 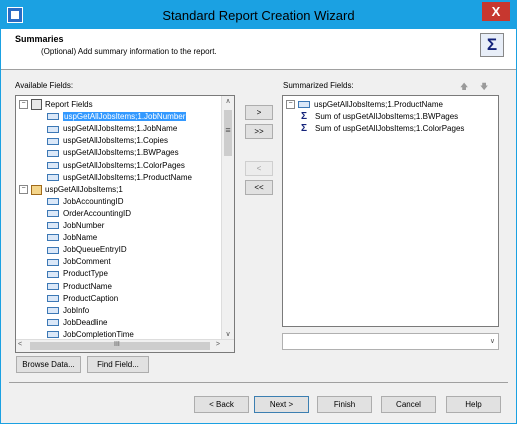 I want to click on summary-item: Σ Sum of uspGetAllJobsItems;1.BWPages, so click(x=379, y=117).